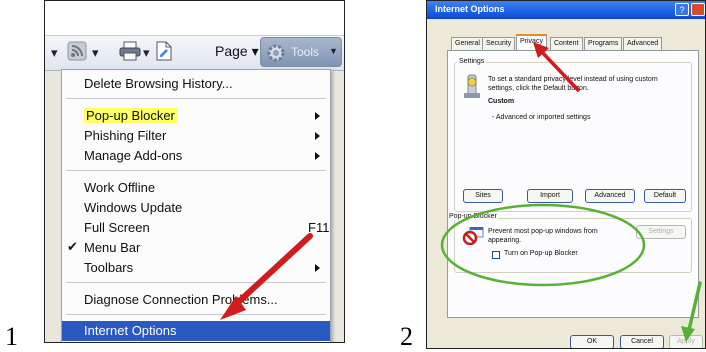 The image size is (706, 352). I want to click on page-label: Page, so click(231, 51).